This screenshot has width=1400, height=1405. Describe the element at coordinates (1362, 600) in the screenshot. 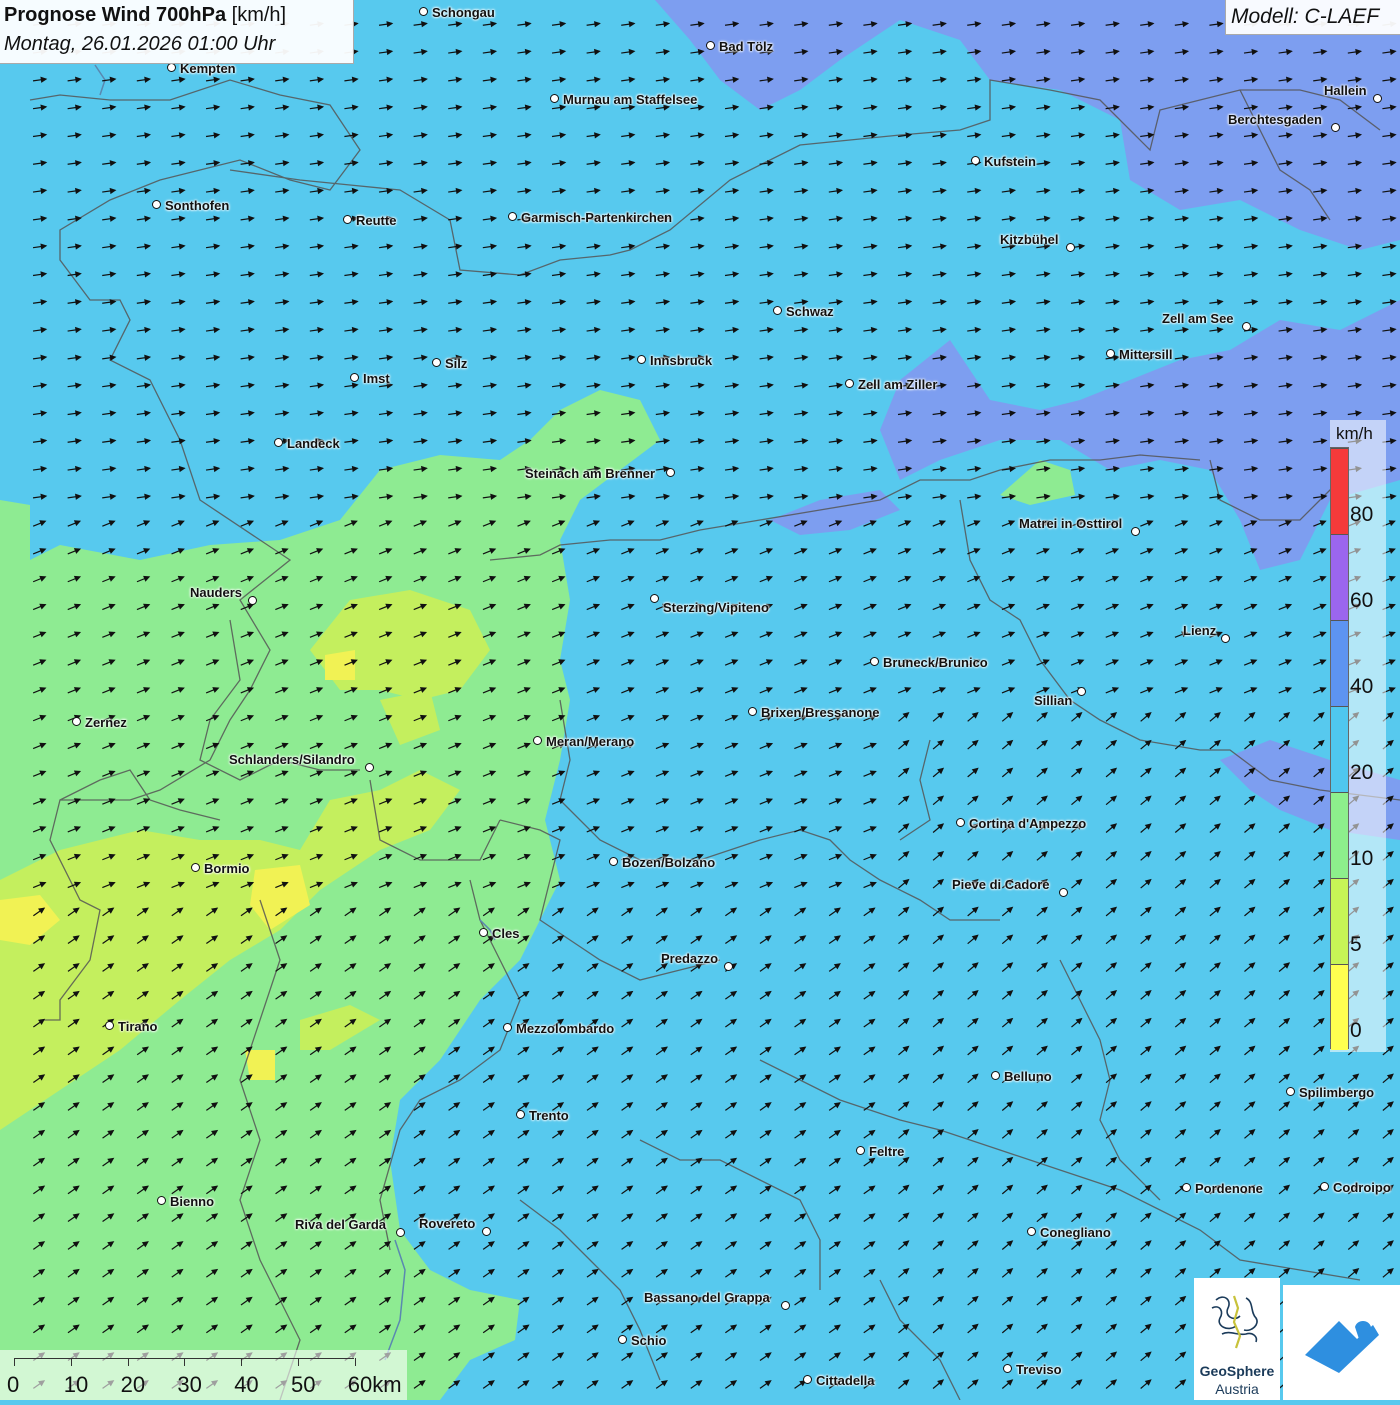

I see `legend-tick-label: 60` at that location.